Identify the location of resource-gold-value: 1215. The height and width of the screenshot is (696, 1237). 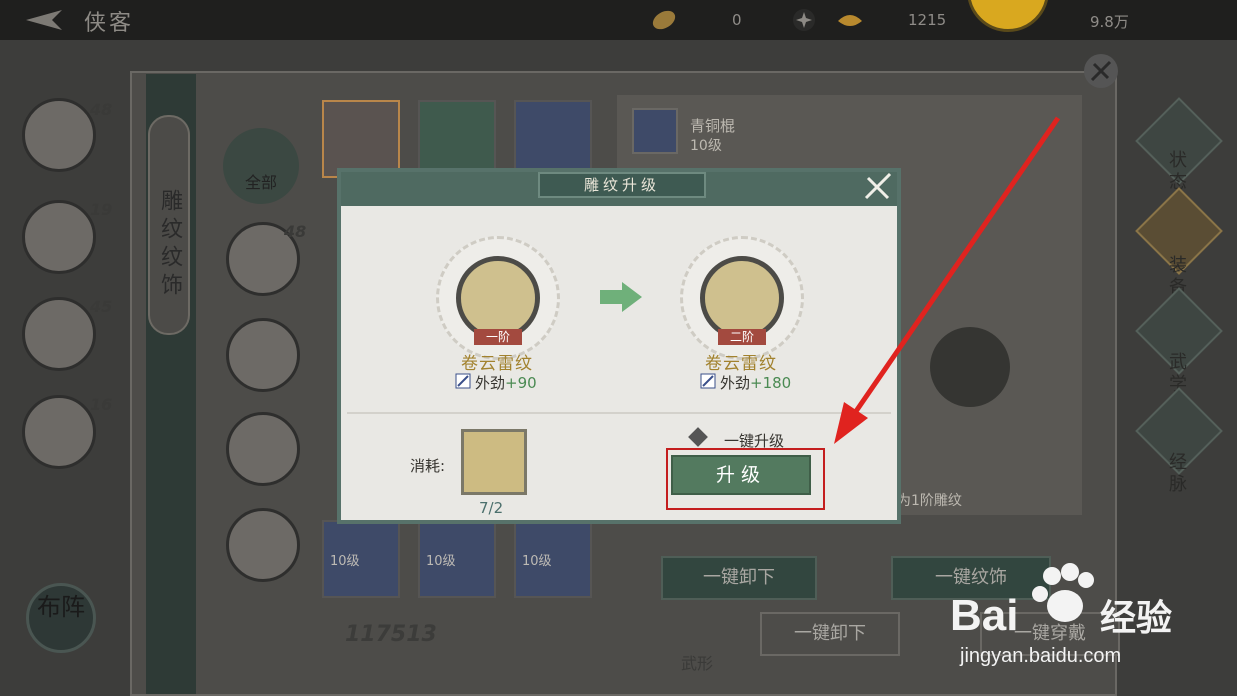
(927, 20).